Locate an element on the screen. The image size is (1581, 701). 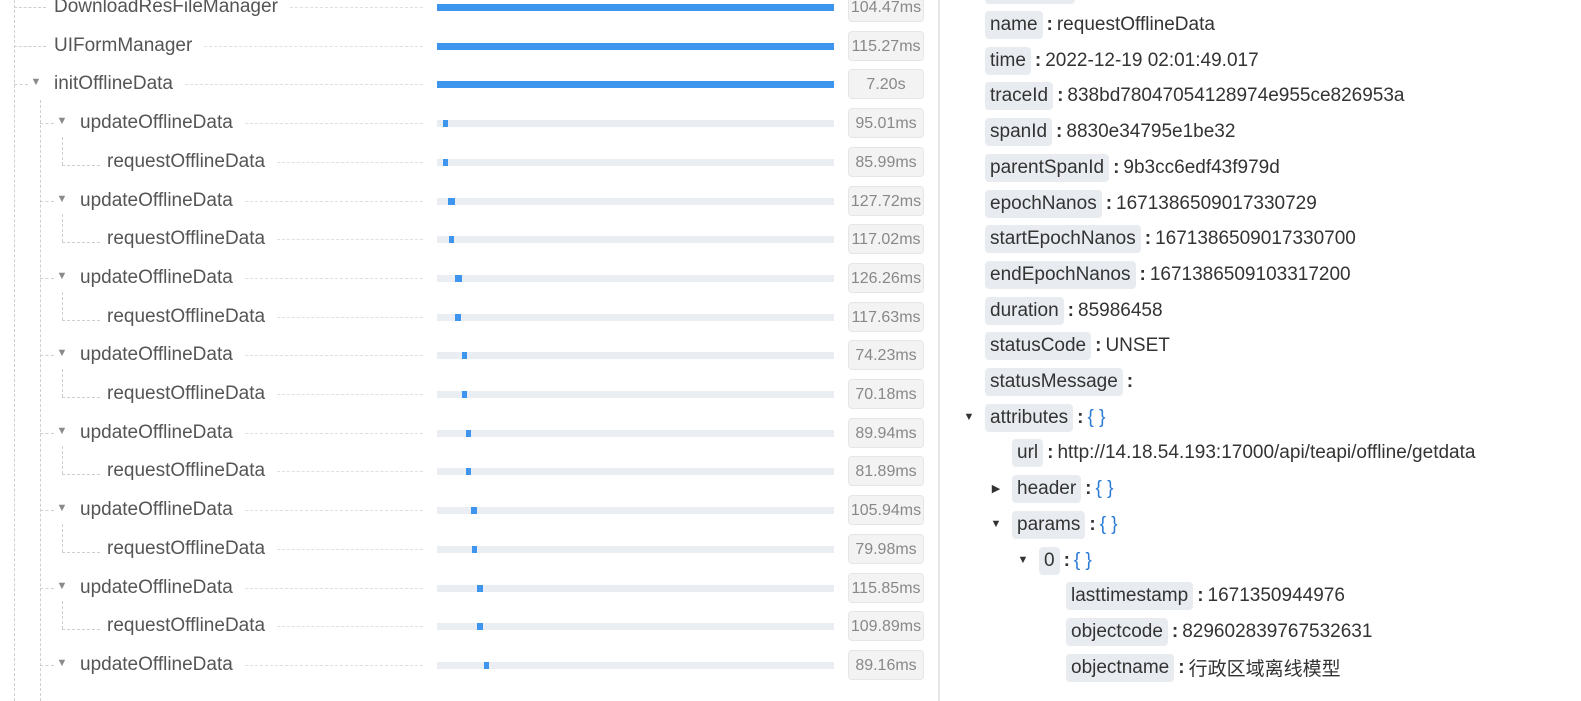
detail-value: 1671386509017330729 is located at coordinates (1216, 203).